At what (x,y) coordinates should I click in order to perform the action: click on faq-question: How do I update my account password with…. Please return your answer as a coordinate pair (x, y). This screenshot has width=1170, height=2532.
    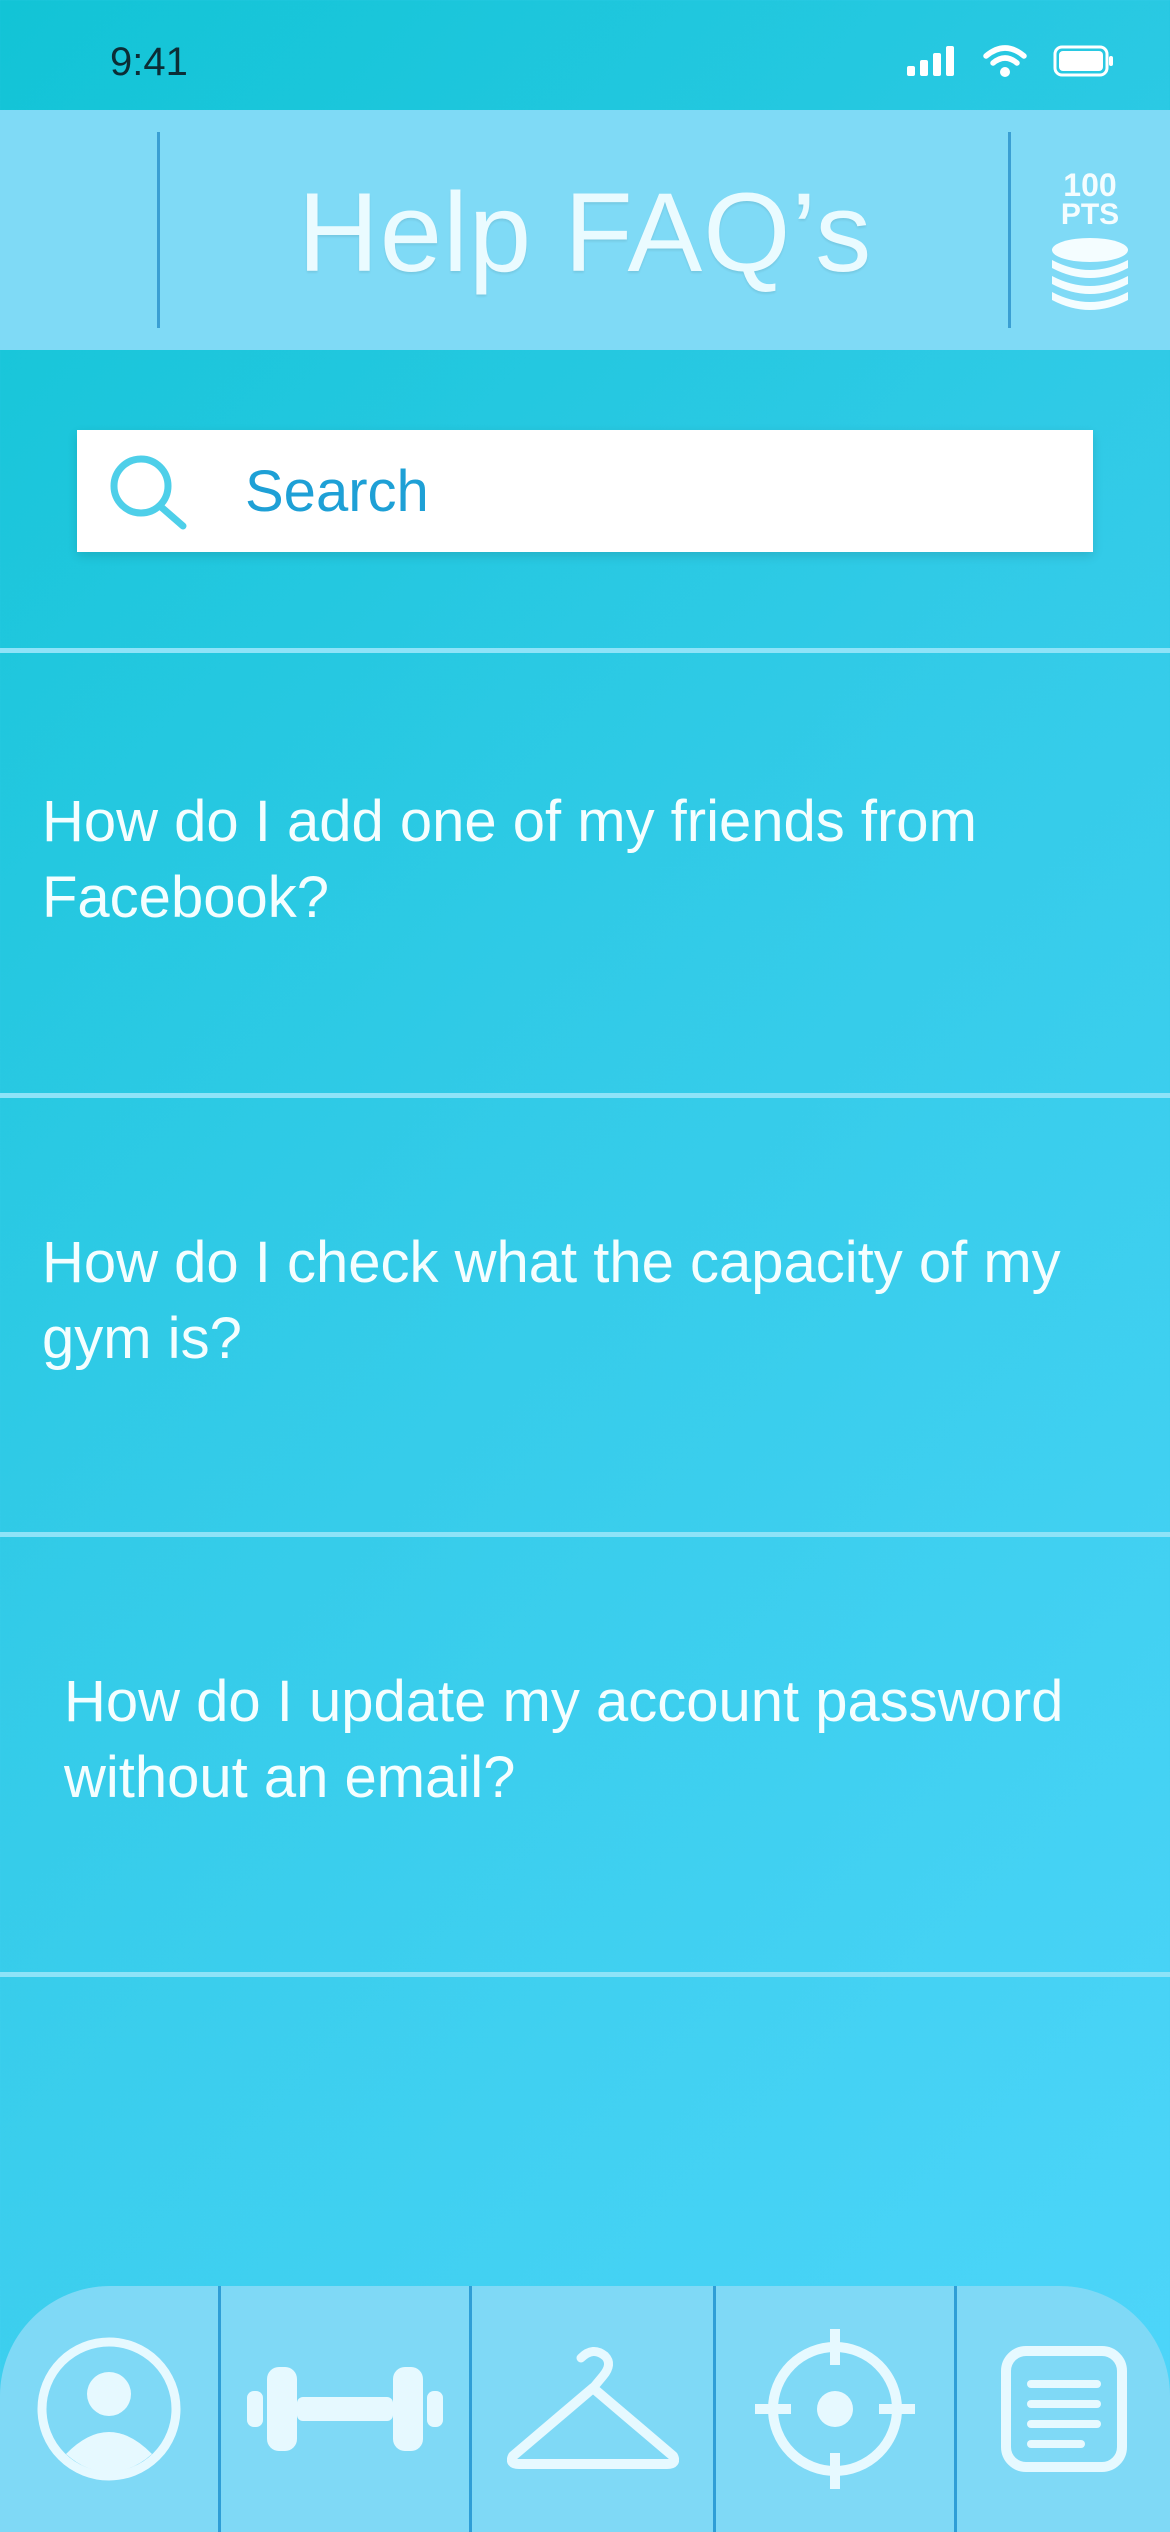
    Looking at the image, I should click on (564, 1739).